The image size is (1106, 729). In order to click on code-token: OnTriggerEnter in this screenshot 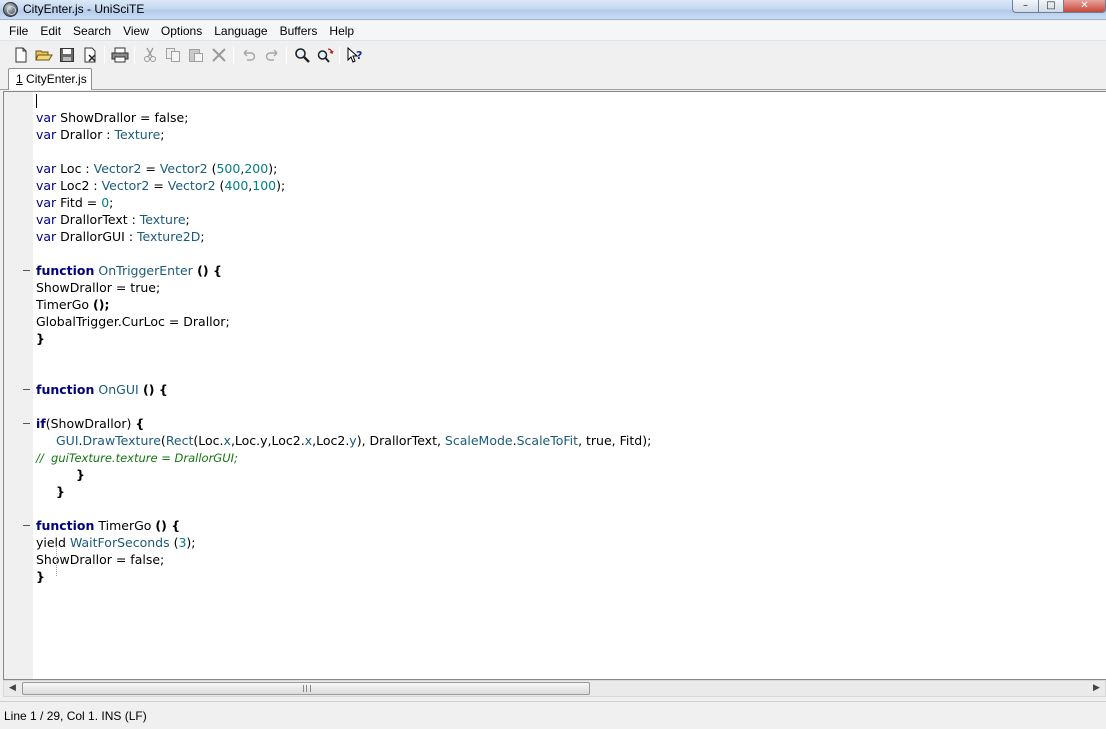, I will do `click(145, 270)`.